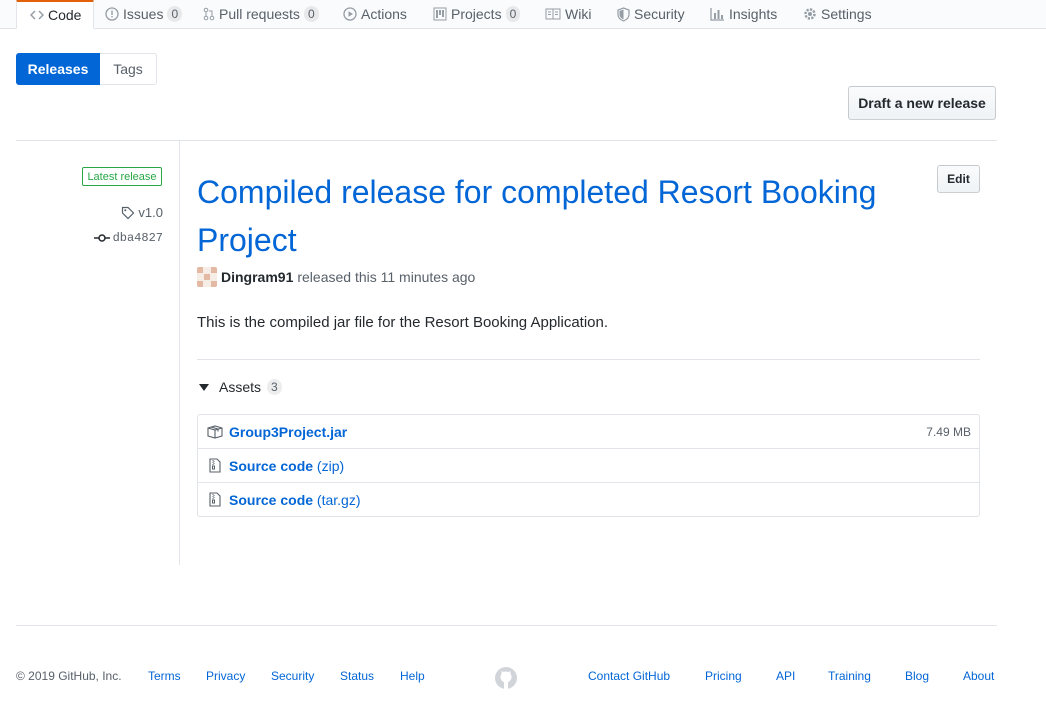  What do you see at coordinates (846, 14) in the screenshot?
I see `tab-label: Settings` at bounding box center [846, 14].